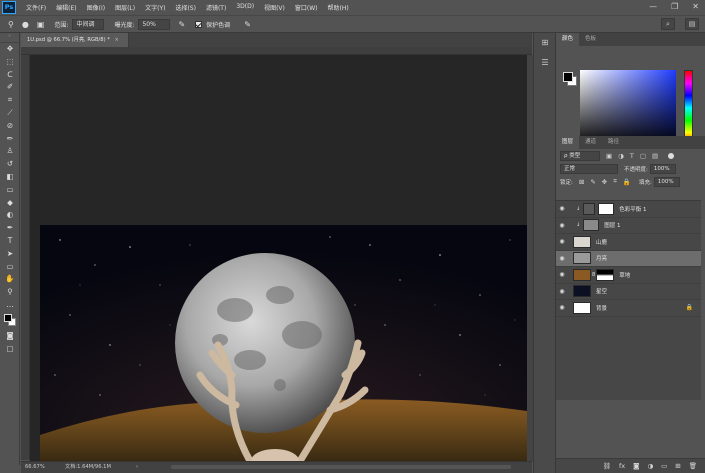  I want to click on delete-layer-icon: 🗑, so click(693, 466).